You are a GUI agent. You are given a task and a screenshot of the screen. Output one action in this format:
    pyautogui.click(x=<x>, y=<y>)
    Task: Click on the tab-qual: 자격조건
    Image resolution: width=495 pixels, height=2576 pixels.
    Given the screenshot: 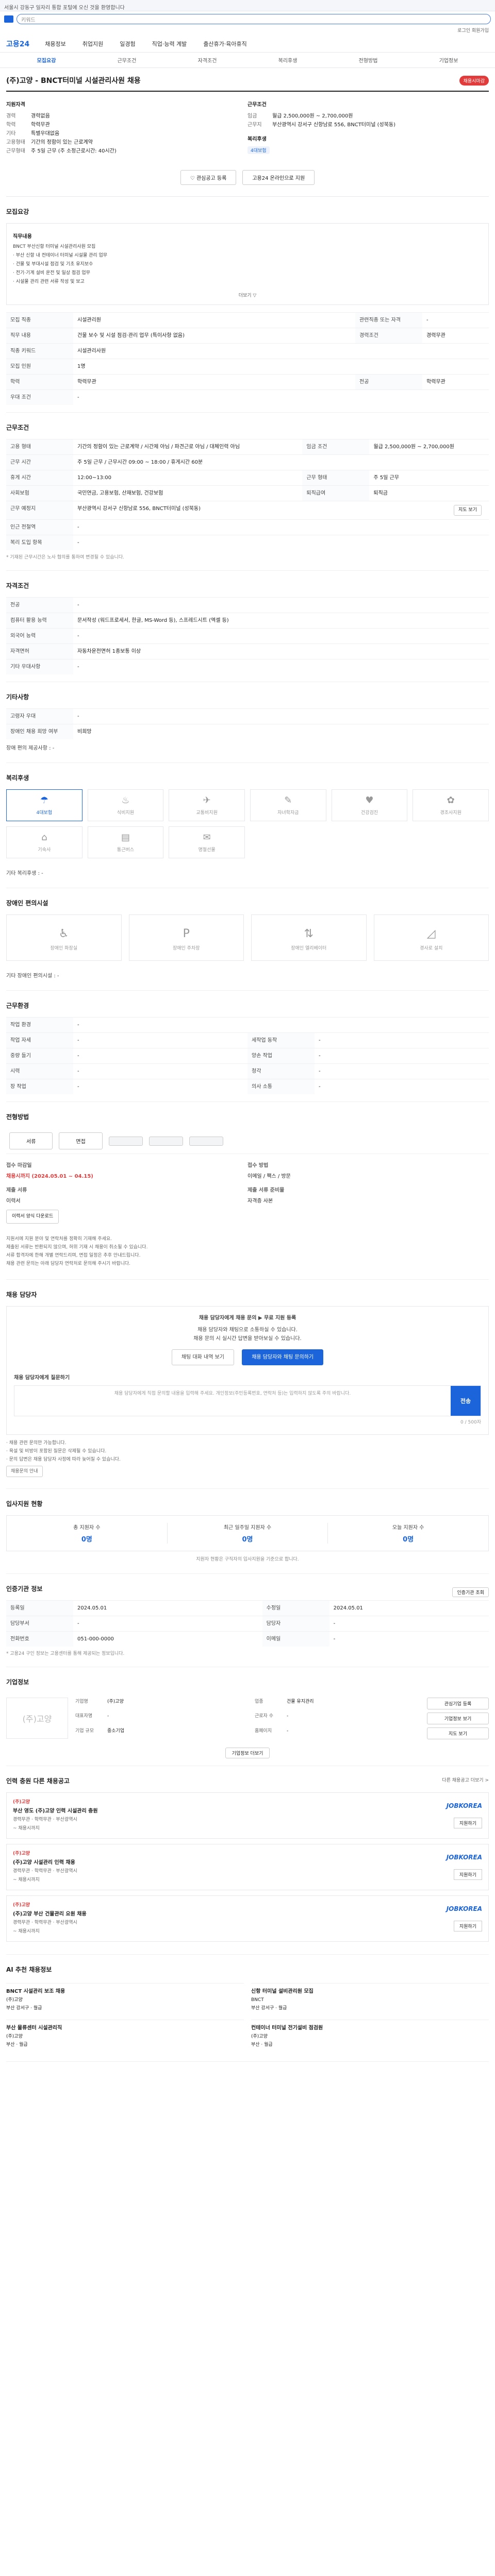 What is the action you would take?
    pyautogui.click(x=207, y=60)
    